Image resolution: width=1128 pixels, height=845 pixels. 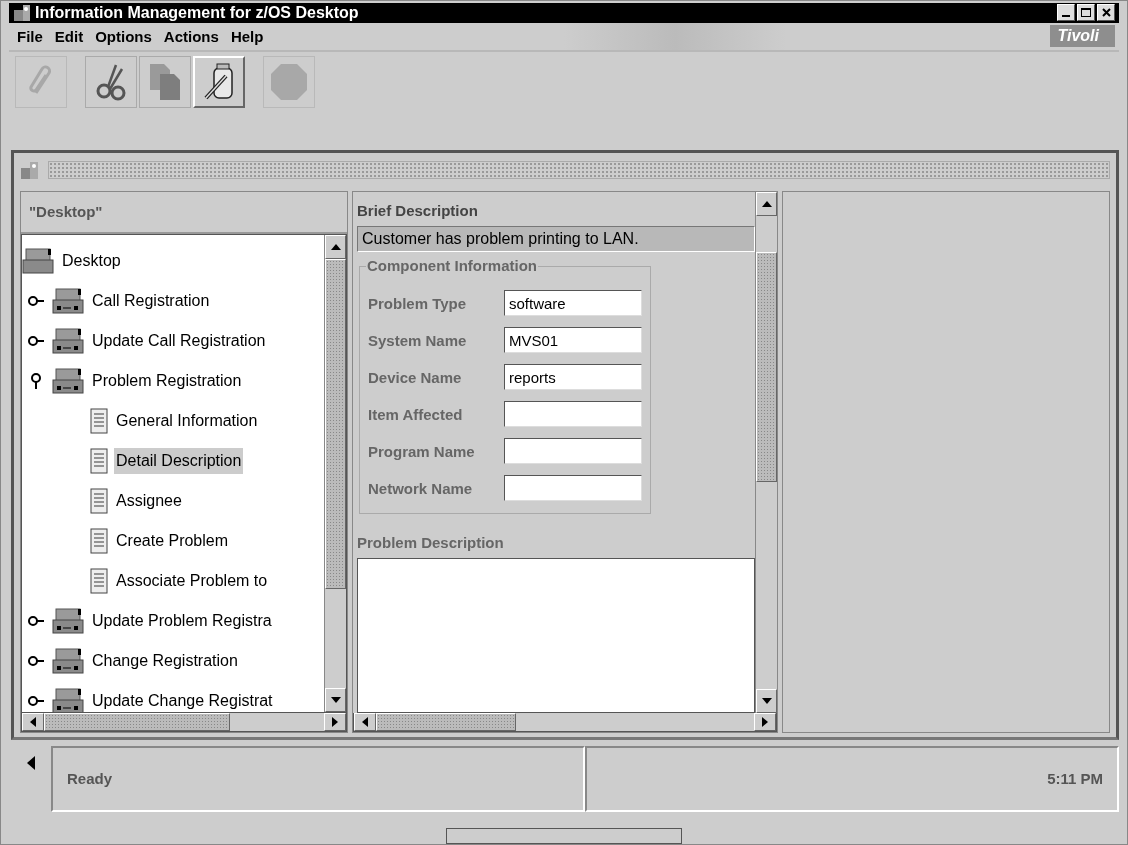 I want to click on tree-item: Update Call Registration, so click(x=179, y=340).